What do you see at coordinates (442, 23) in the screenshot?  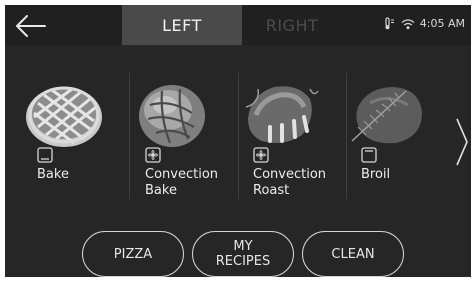 I see `clock-time: 4:05 AM` at bounding box center [442, 23].